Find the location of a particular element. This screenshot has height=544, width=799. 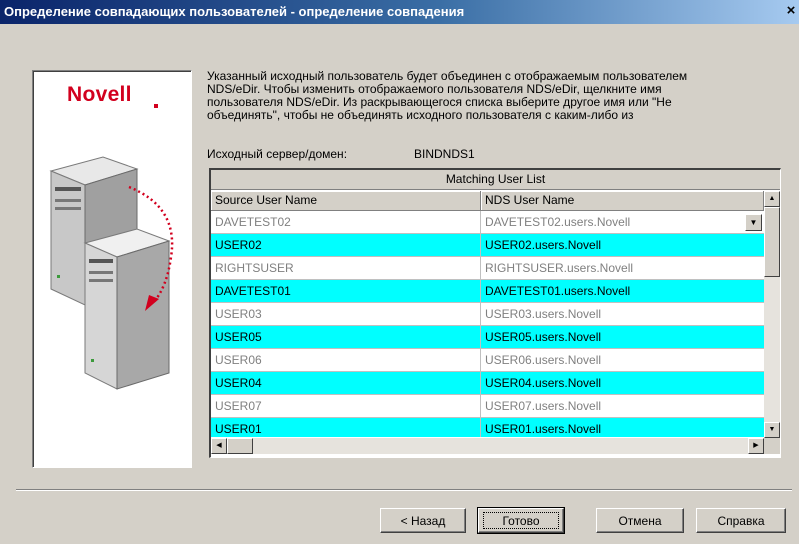

horizontal-scroll-thumb is located at coordinates (240, 446).